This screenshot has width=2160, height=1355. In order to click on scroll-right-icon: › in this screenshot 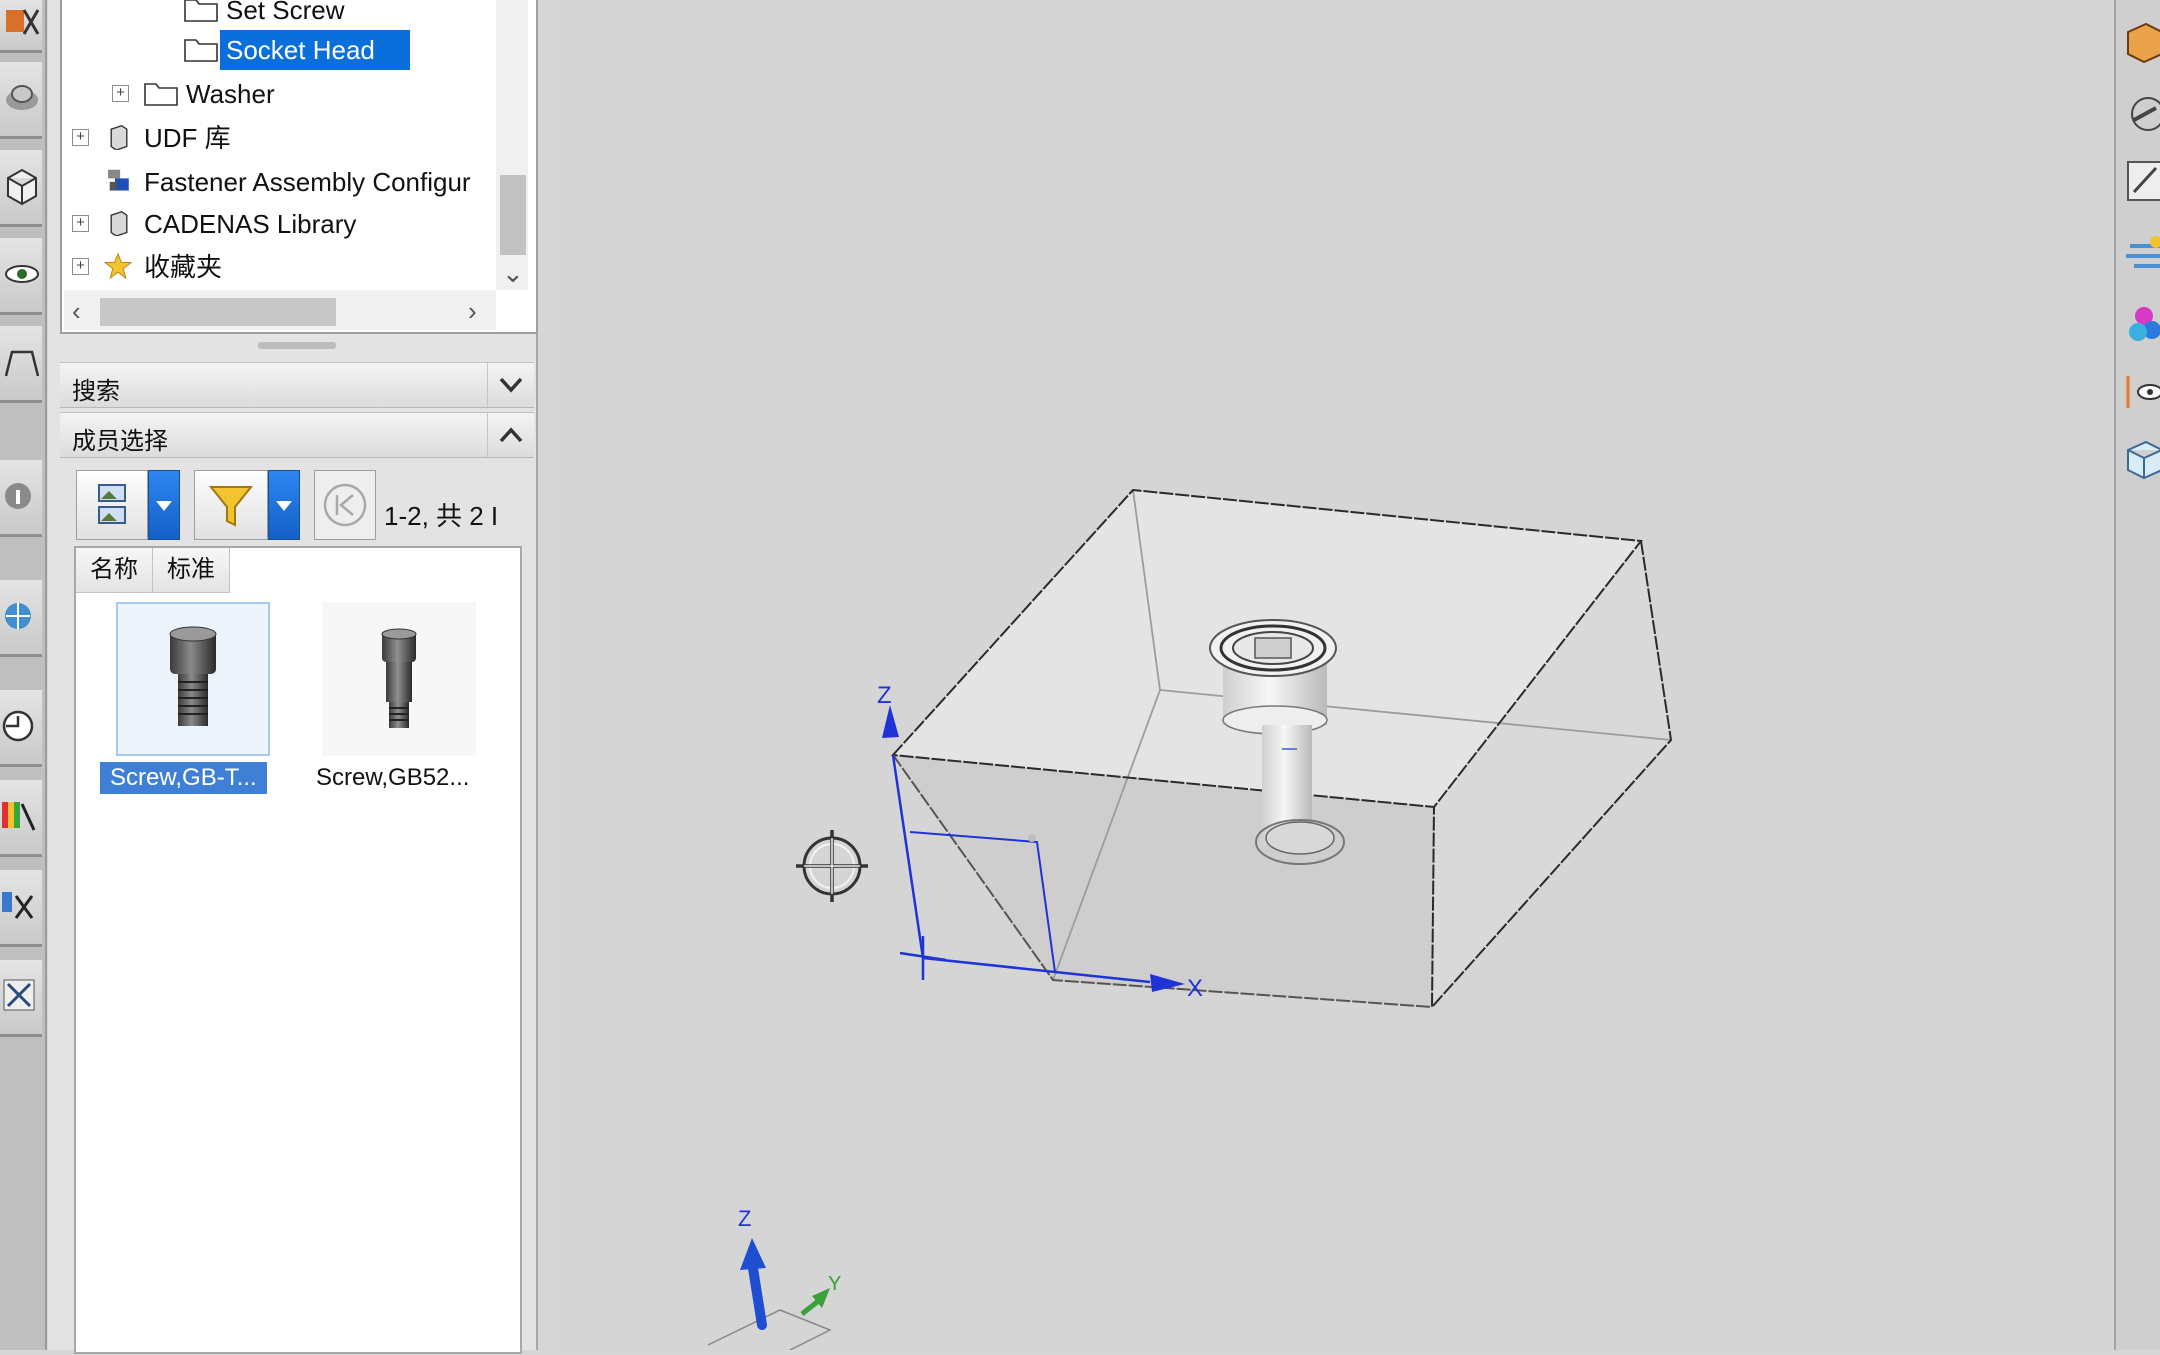, I will do `click(472, 311)`.